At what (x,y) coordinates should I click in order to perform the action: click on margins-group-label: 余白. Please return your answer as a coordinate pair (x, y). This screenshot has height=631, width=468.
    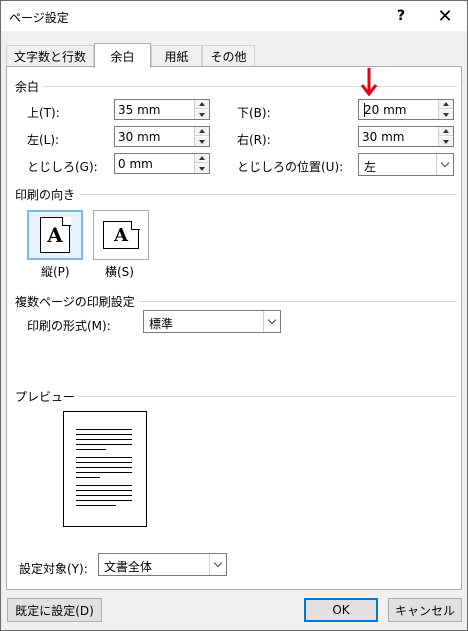
    Looking at the image, I should click on (29, 86).